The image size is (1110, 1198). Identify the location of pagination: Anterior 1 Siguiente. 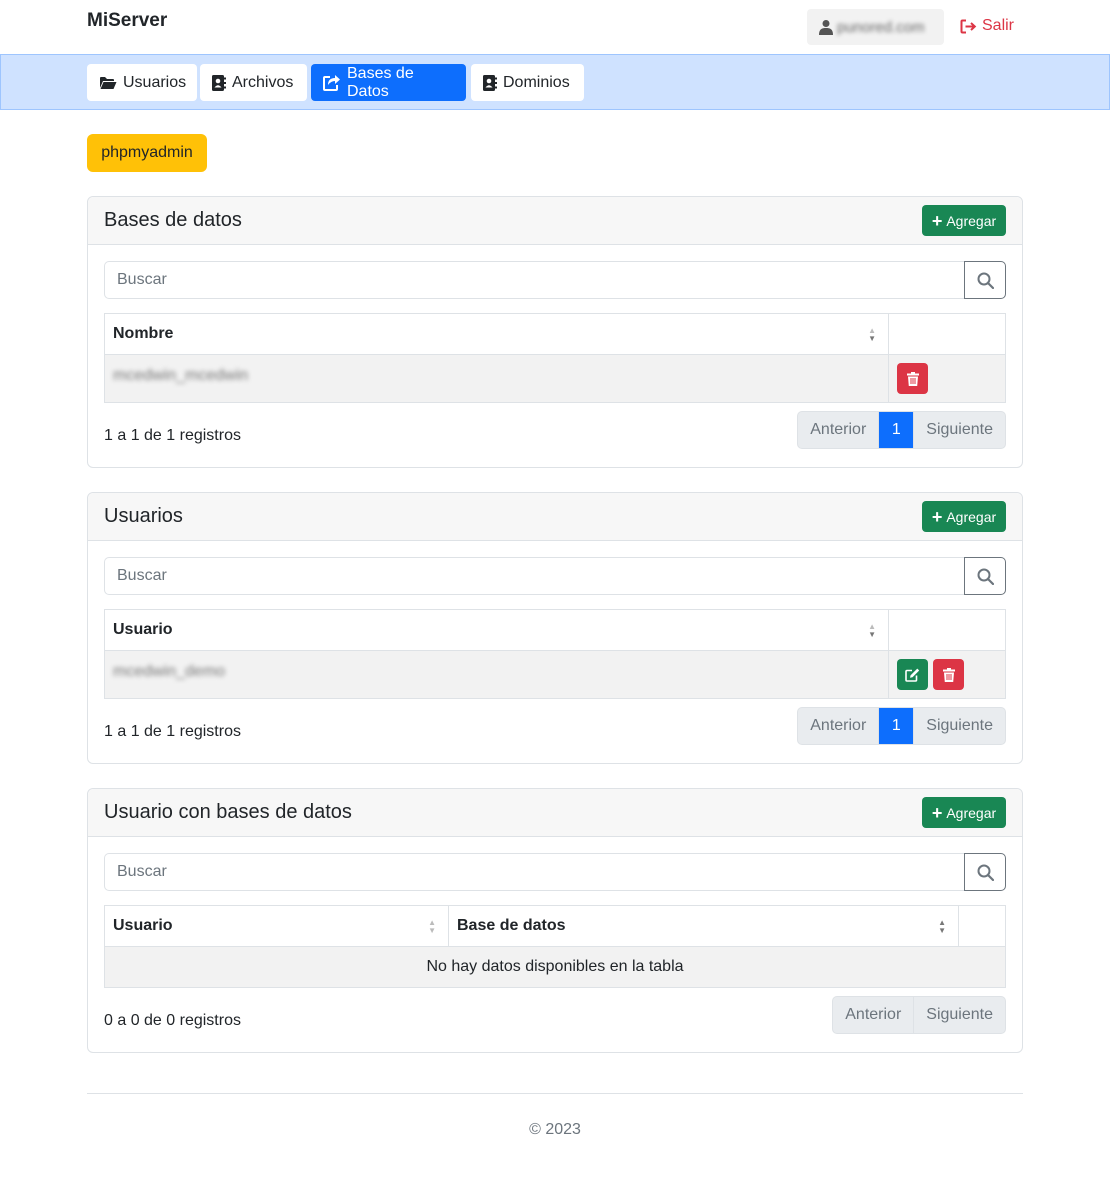
(901, 726).